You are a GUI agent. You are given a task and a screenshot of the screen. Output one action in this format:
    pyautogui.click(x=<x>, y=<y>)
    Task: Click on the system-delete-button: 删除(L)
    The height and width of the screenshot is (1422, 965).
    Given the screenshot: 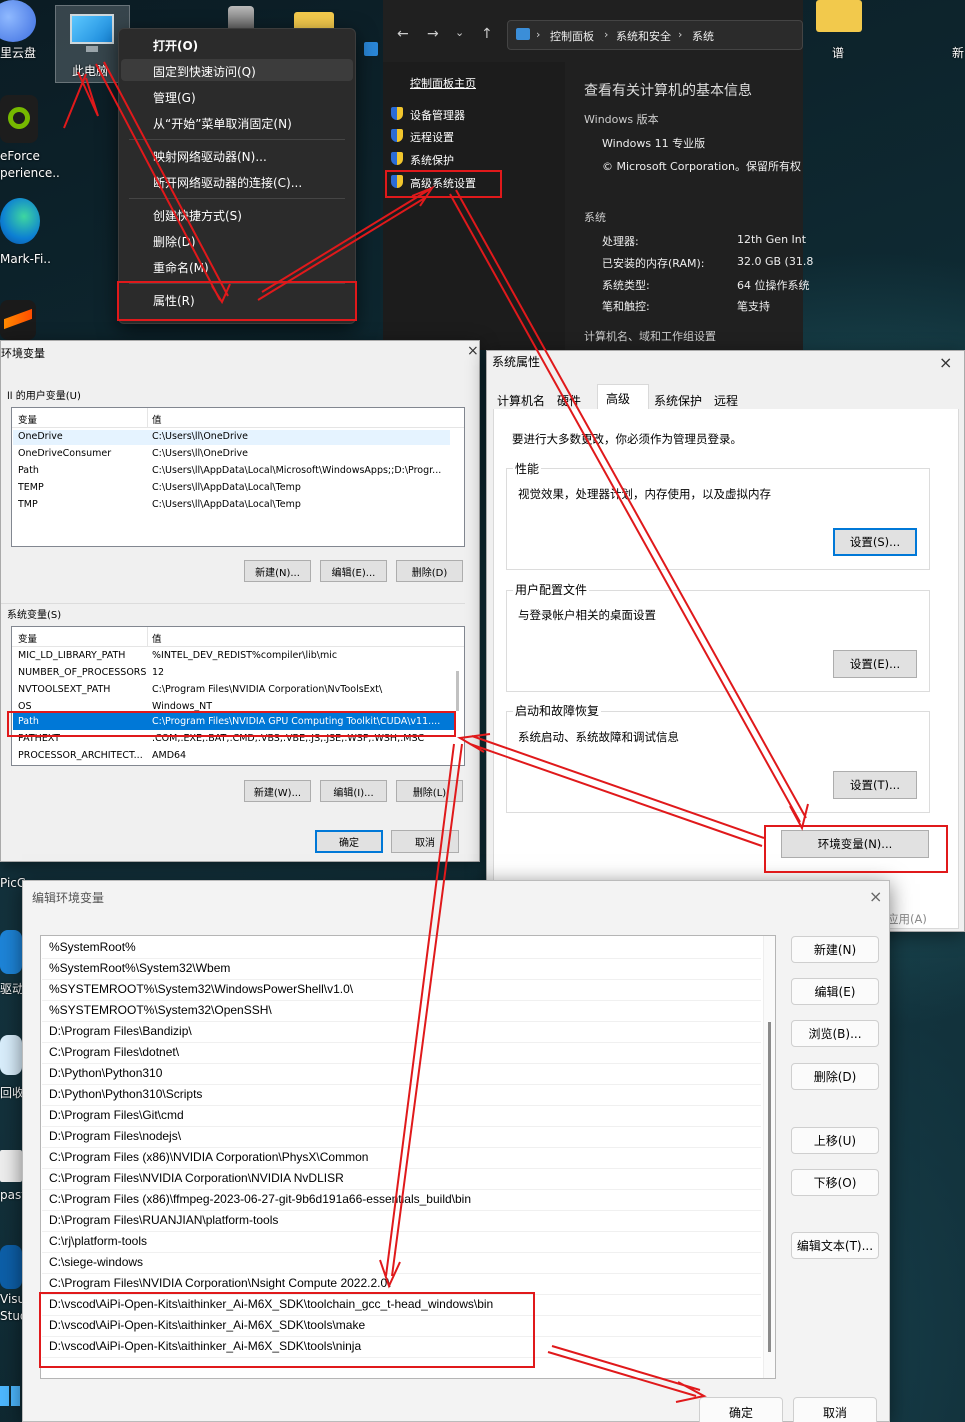 What is the action you would take?
    pyautogui.click(x=429, y=791)
    